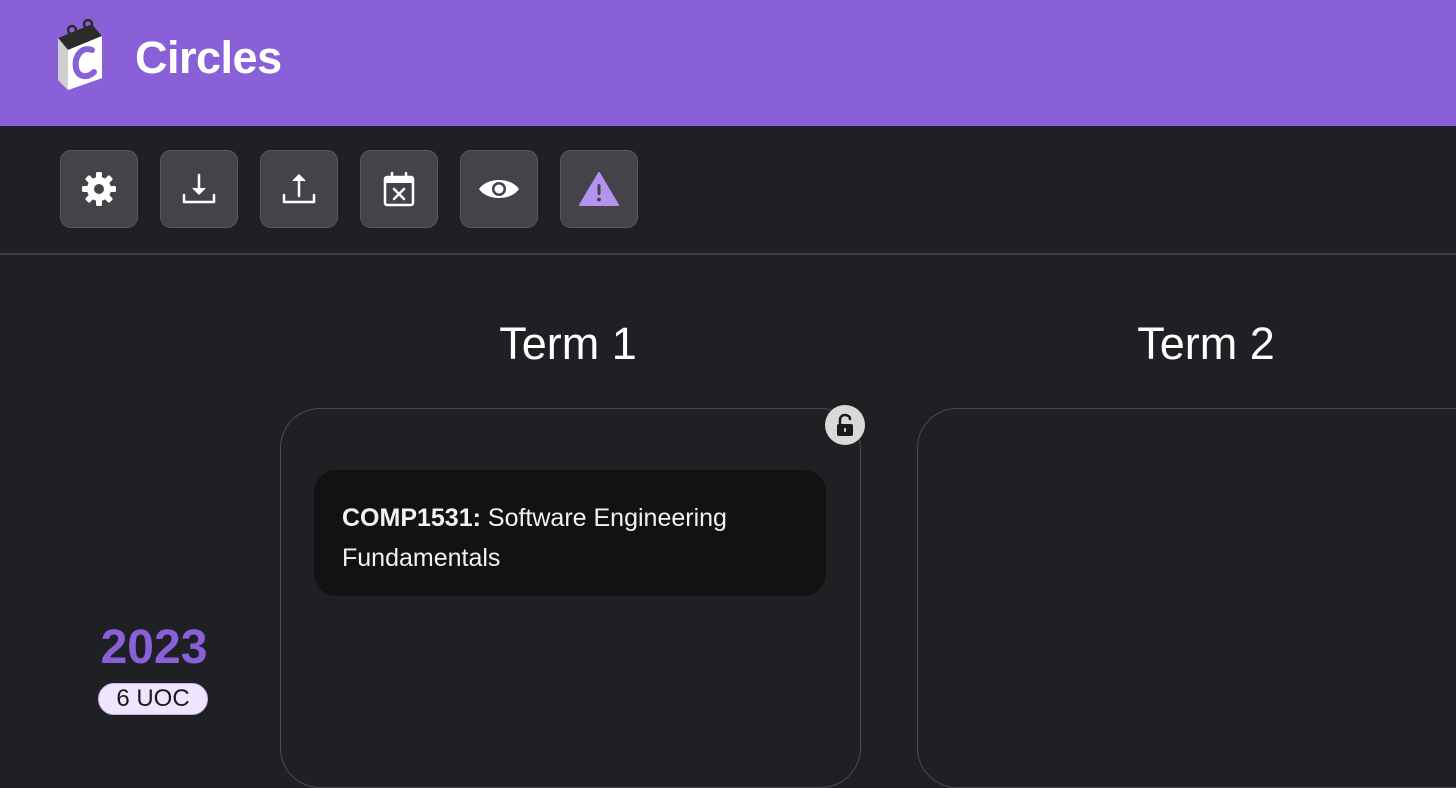  Describe the element at coordinates (80, 54) in the screenshot. I see `circles-logo-icon` at that location.